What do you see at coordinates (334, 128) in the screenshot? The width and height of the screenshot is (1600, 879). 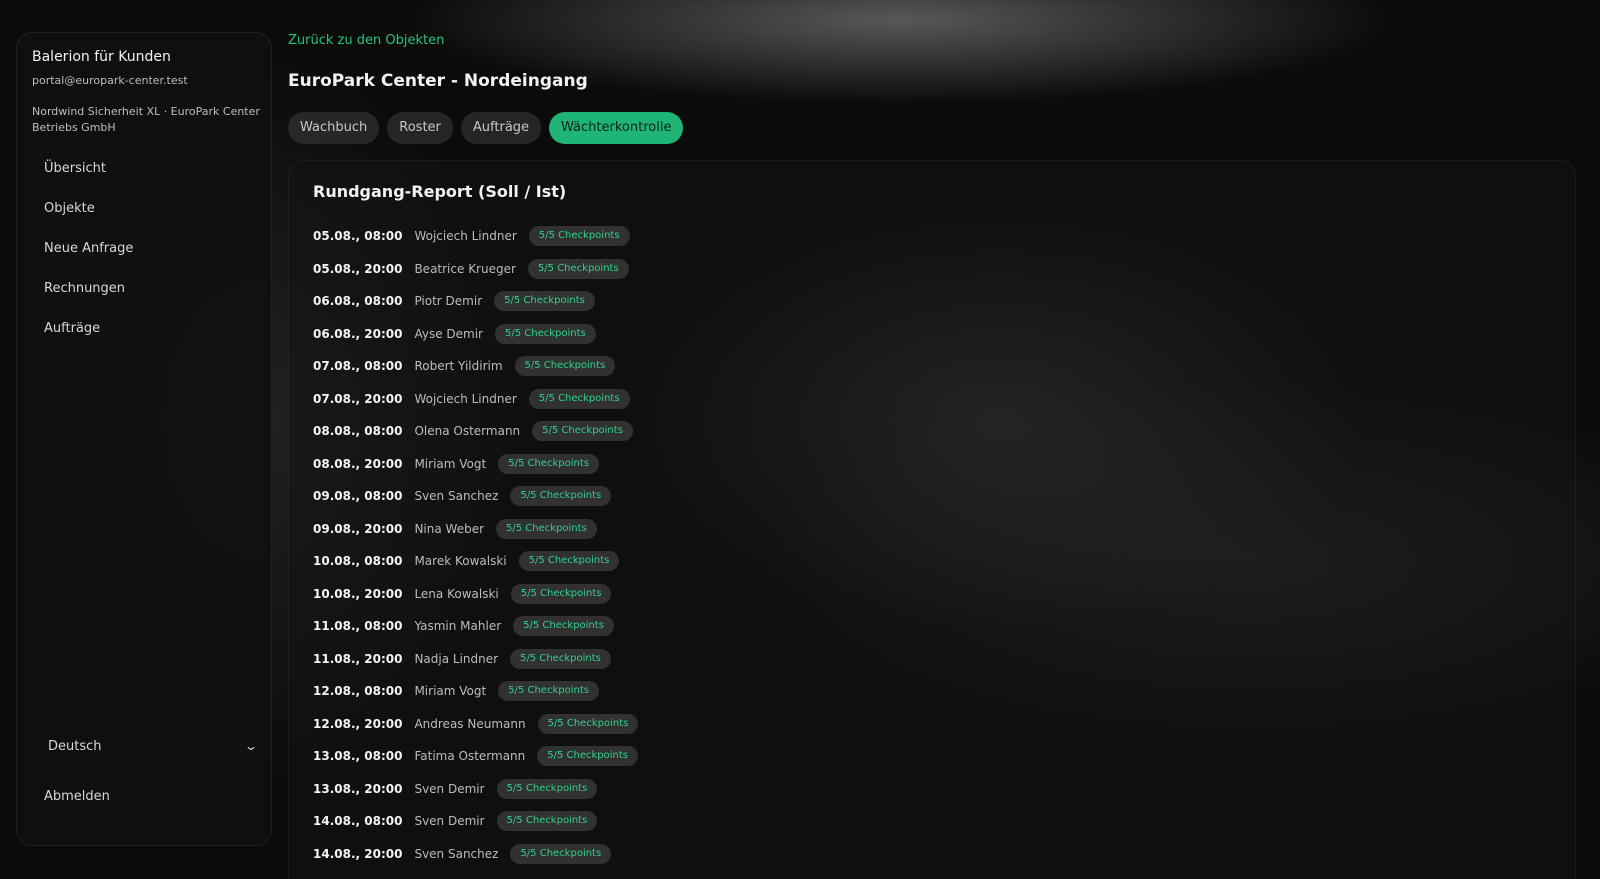 I see `tab-wachbuch: Wachbuch` at bounding box center [334, 128].